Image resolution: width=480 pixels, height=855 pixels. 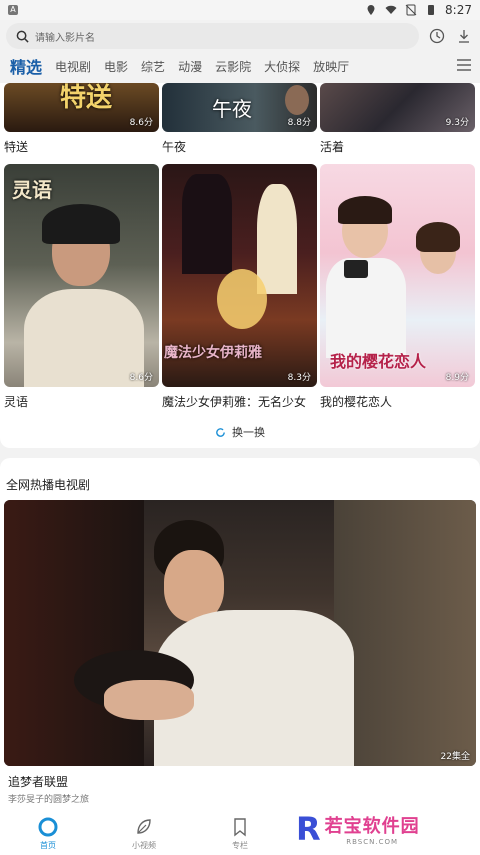 I want to click on poster-title-art: 我的樱花恋人, so click(x=378, y=361).